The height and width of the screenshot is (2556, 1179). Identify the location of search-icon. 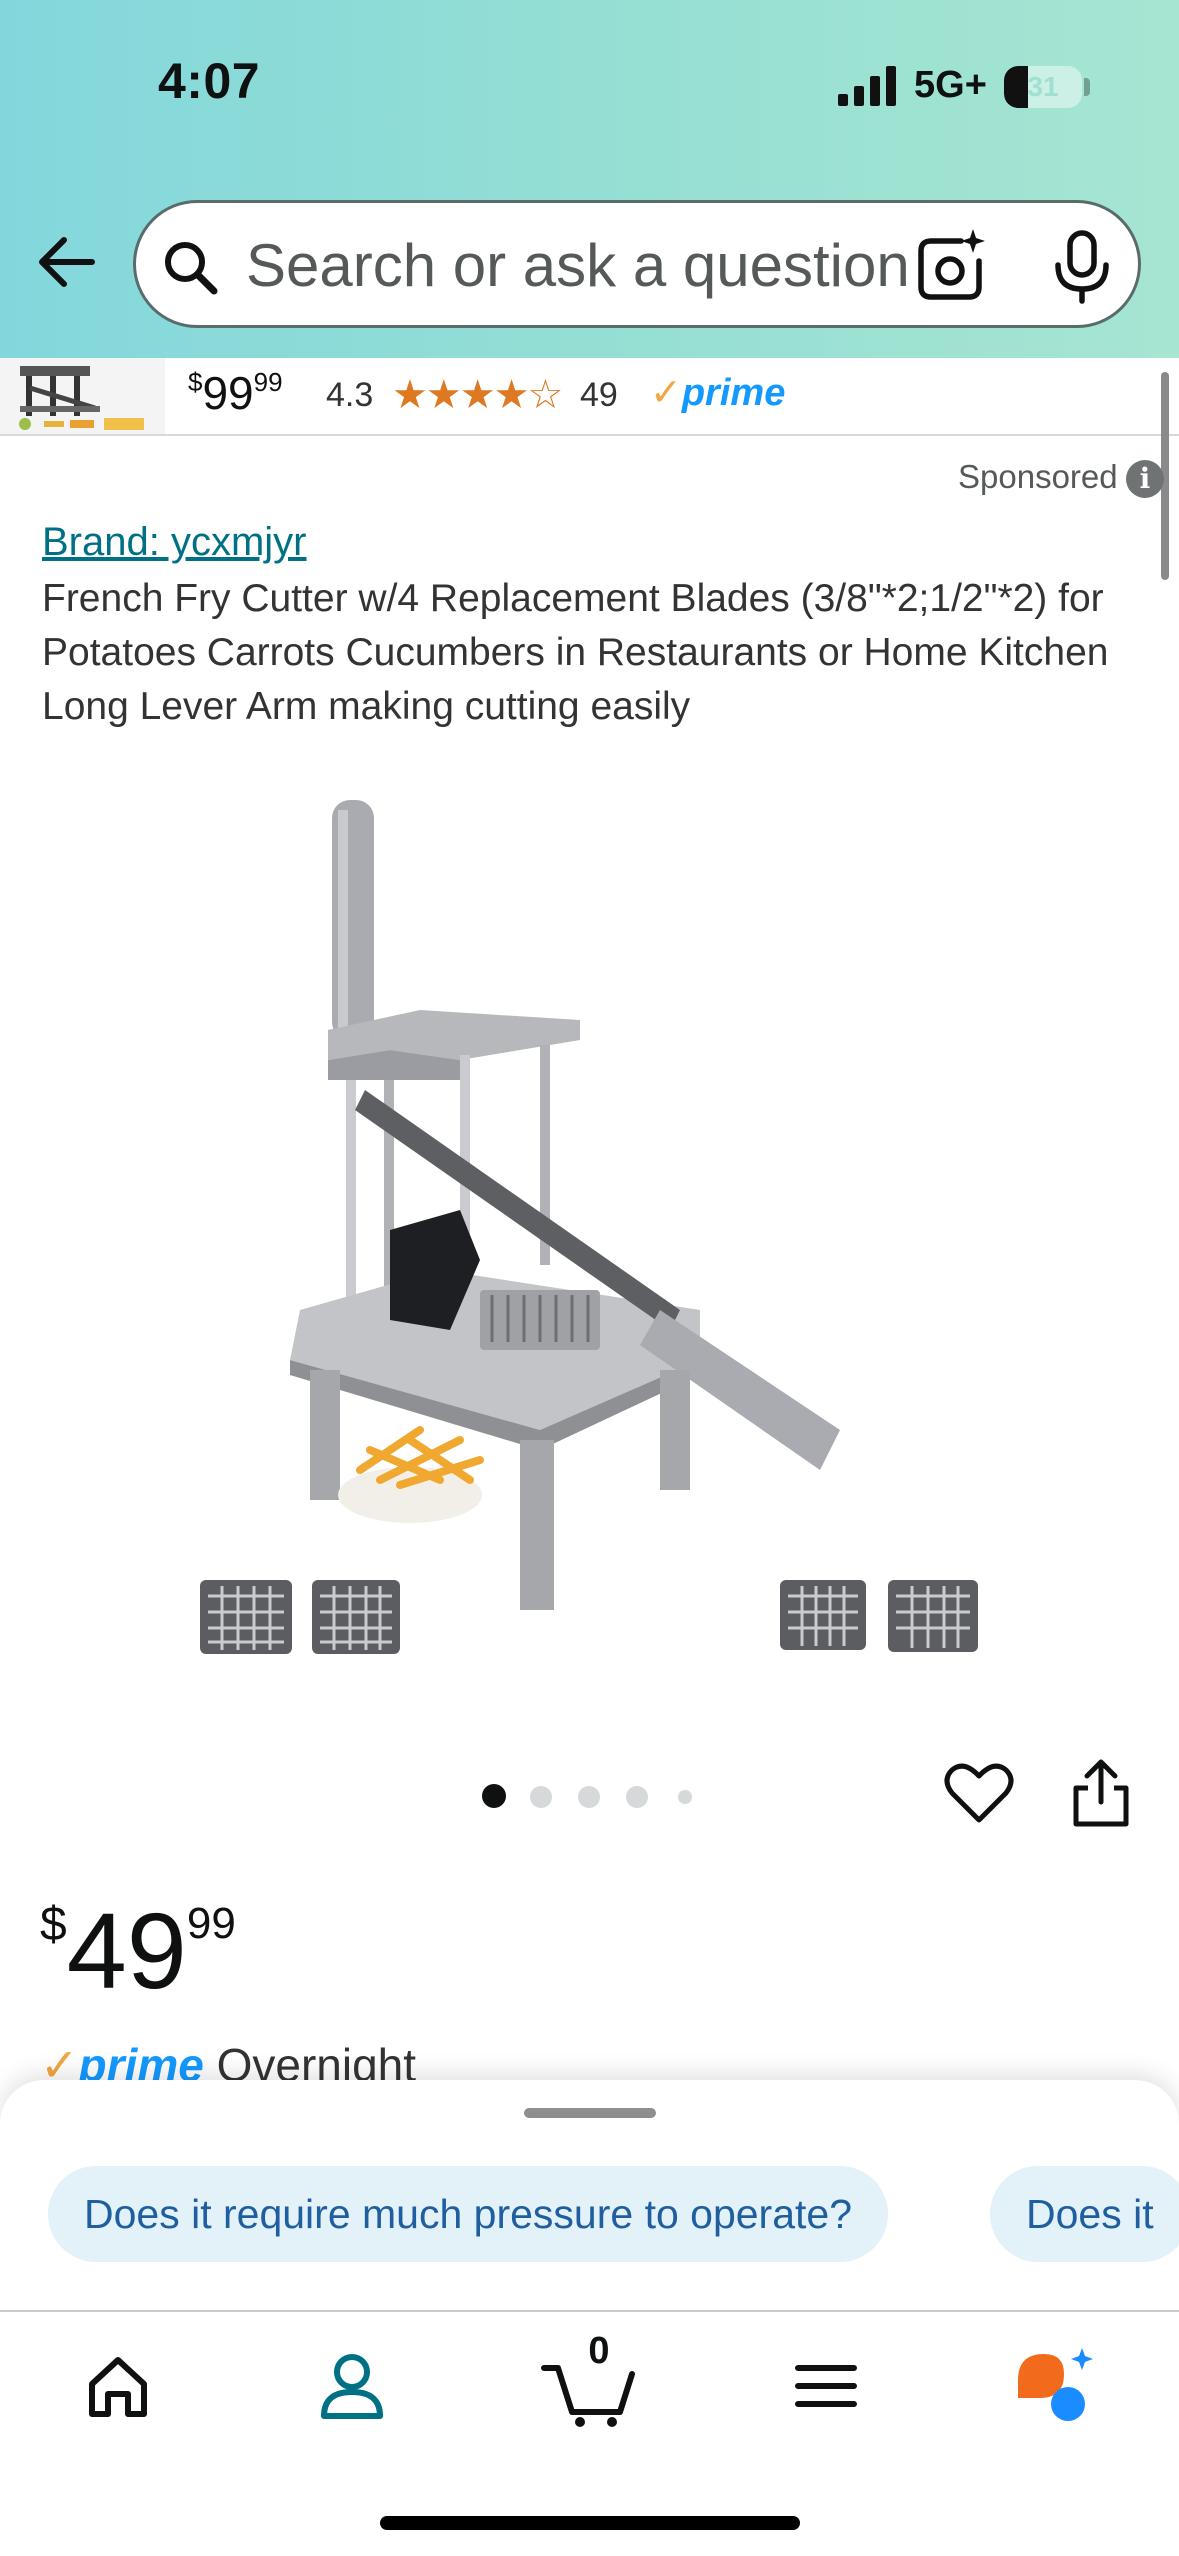
(191, 268).